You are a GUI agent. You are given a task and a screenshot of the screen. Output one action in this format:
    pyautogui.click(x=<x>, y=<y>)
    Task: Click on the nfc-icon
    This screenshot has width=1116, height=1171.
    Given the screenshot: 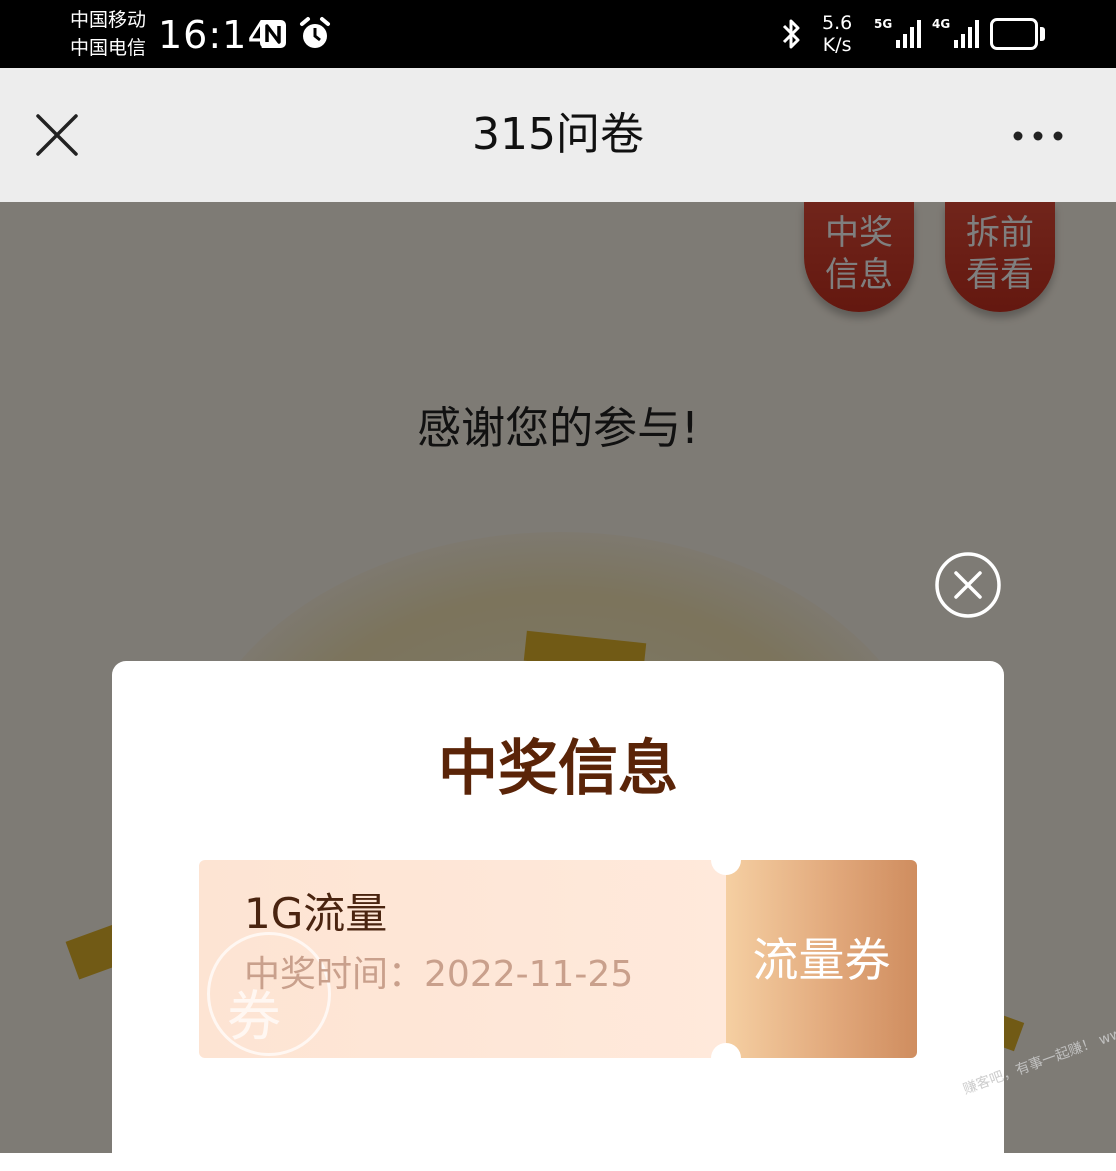 What is the action you would take?
    pyautogui.click(x=273, y=34)
    